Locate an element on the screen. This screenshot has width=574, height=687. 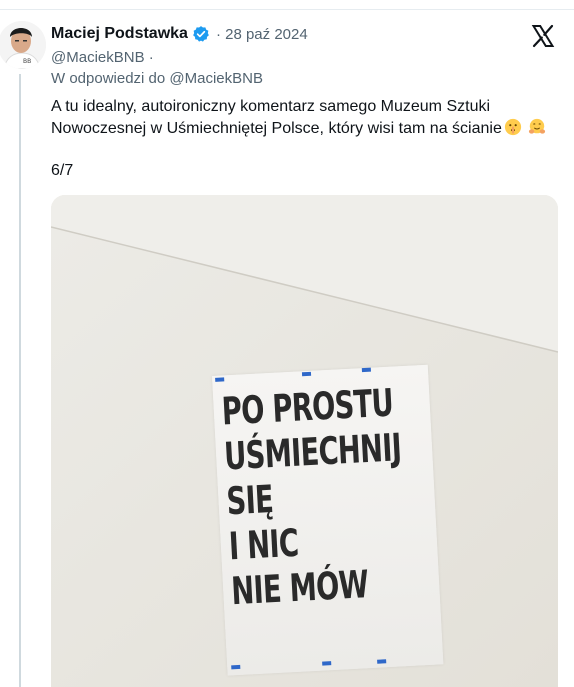
poster-line: I NIC is located at coordinates (263, 544).